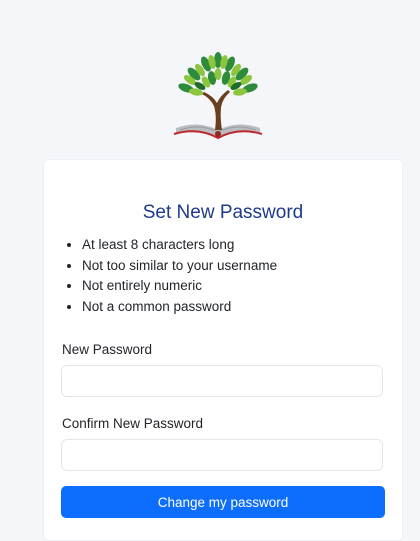 The image size is (420, 541). Describe the element at coordinates (179, 245) in the screenshot. I see `list-item: At least 8 characters long` at that location.